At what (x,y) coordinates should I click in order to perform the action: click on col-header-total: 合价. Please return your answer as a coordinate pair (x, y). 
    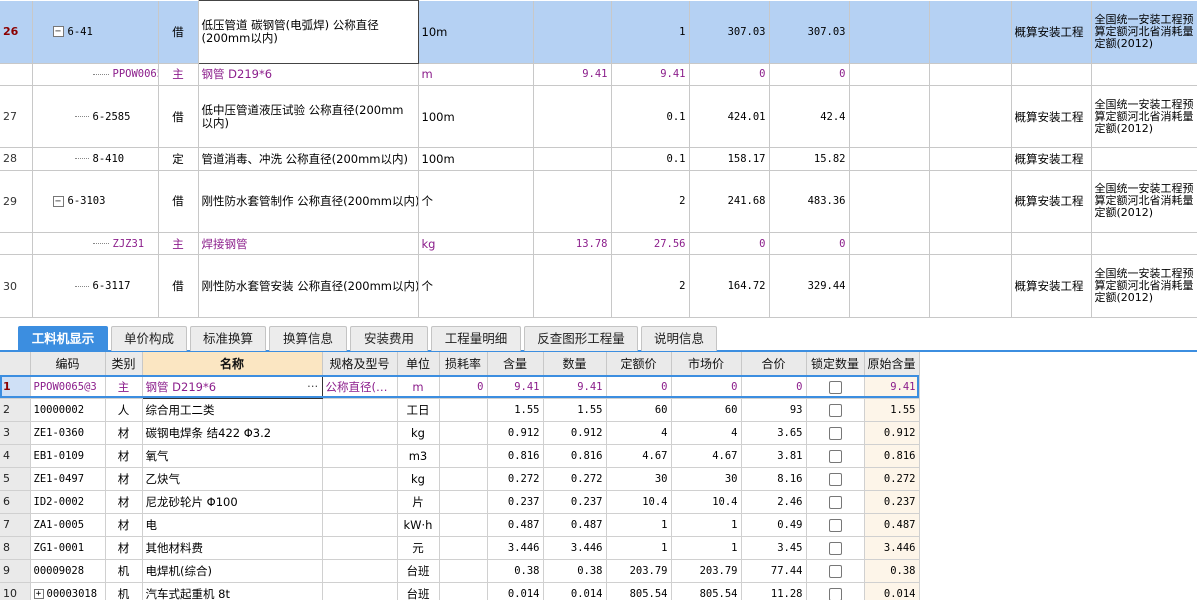
    Looking at the image, I should click on (774, 364).